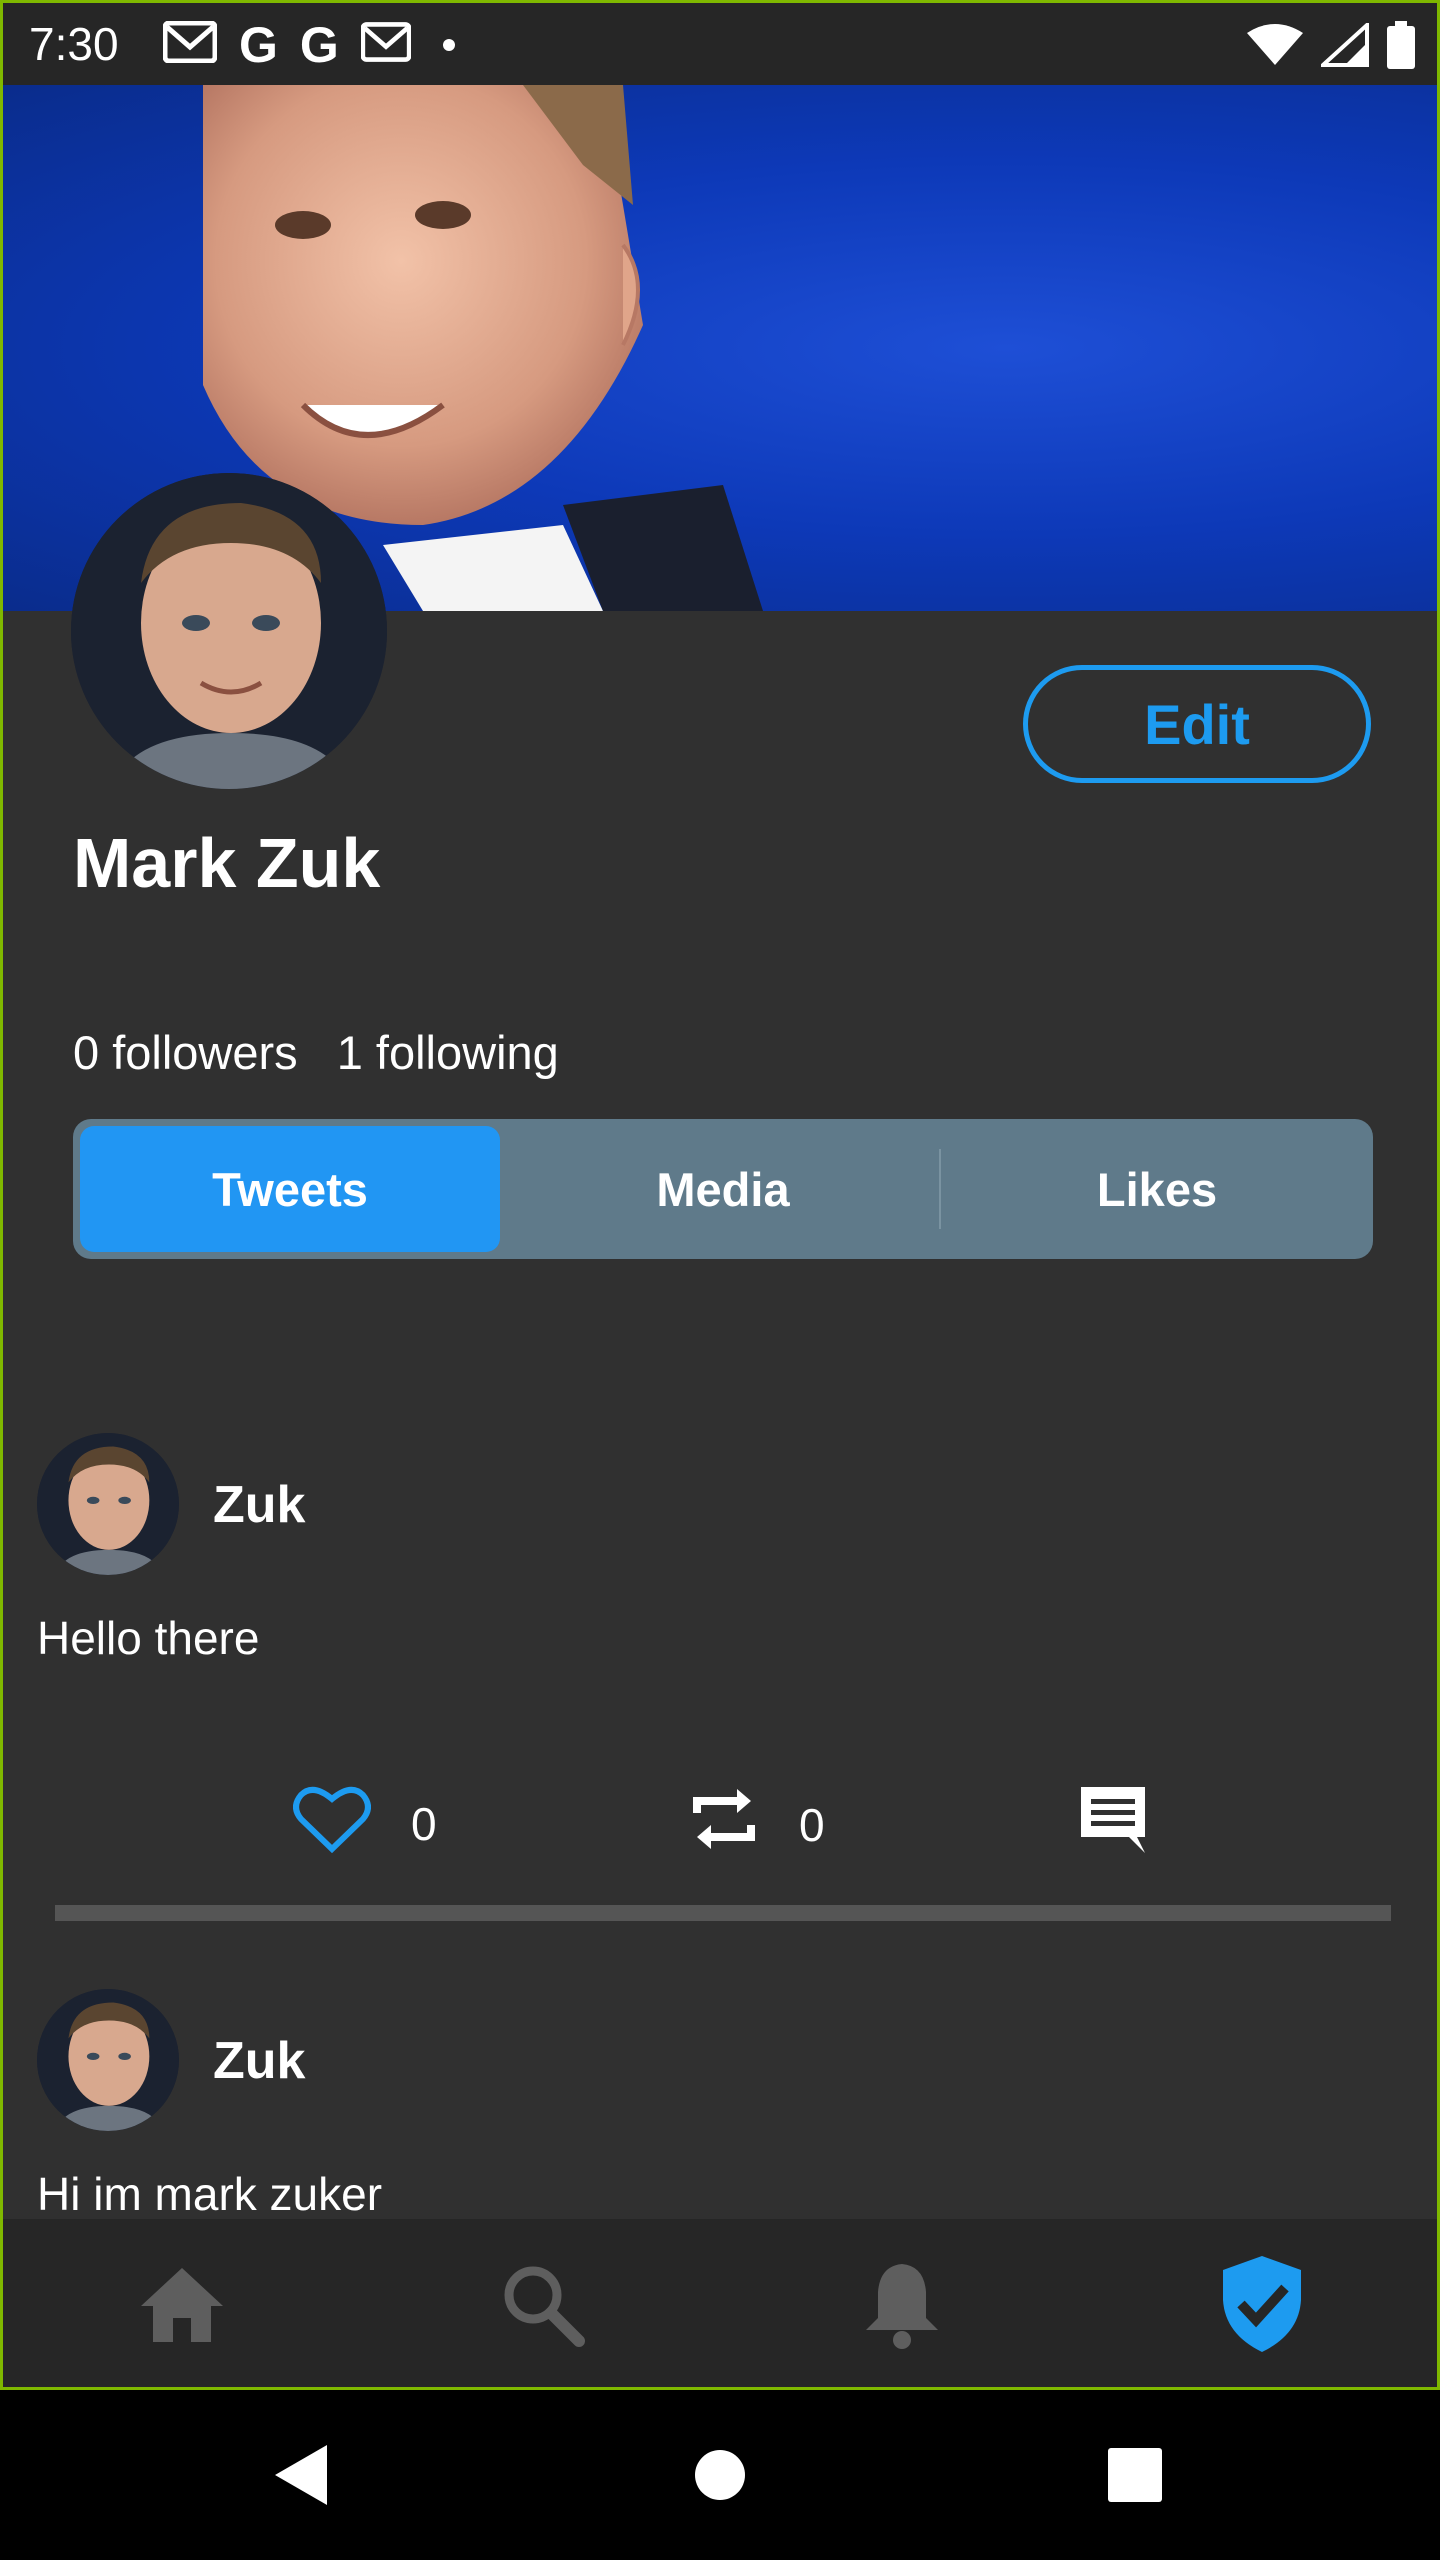 The height and width of the screenshot is (2560, 1440). I want to click on wifi-icon, so click(1275, 47).